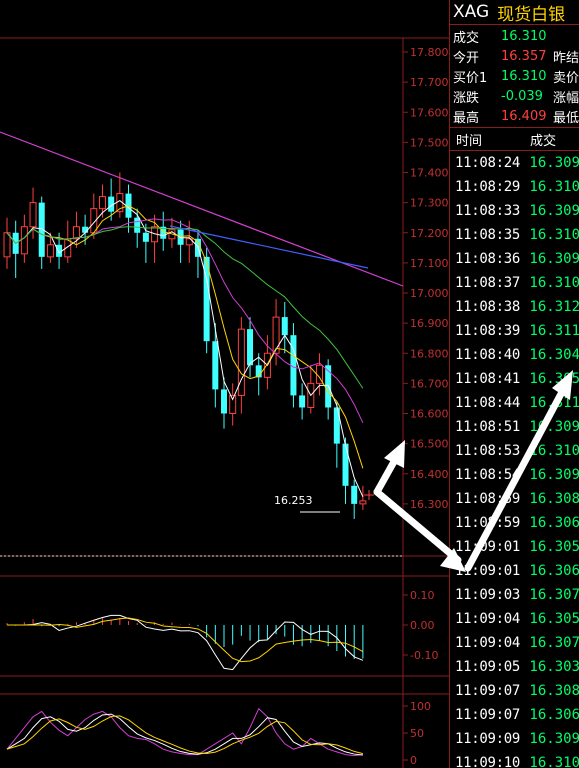 This screenshot has height=768, width=579. I want to click on tick-time: 11:08:37, so click(488, 283).